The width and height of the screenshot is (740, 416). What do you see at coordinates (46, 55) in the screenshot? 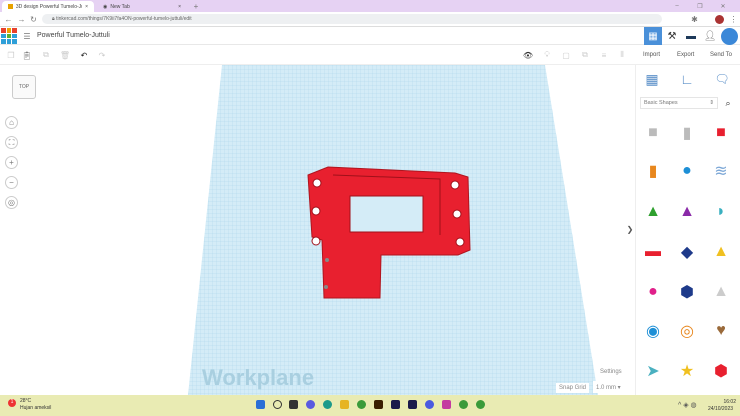
I see `duplicate-icon: ⧉` at bounding box center [46, 55].